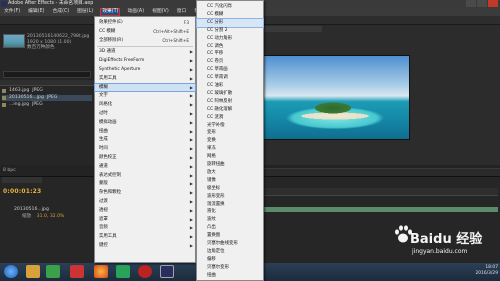 The image size is (500, 281). What do you see at coordinates (380, 209) in the screenshot?
I see `layer-duration-bar` at bounding box center [380, 209].